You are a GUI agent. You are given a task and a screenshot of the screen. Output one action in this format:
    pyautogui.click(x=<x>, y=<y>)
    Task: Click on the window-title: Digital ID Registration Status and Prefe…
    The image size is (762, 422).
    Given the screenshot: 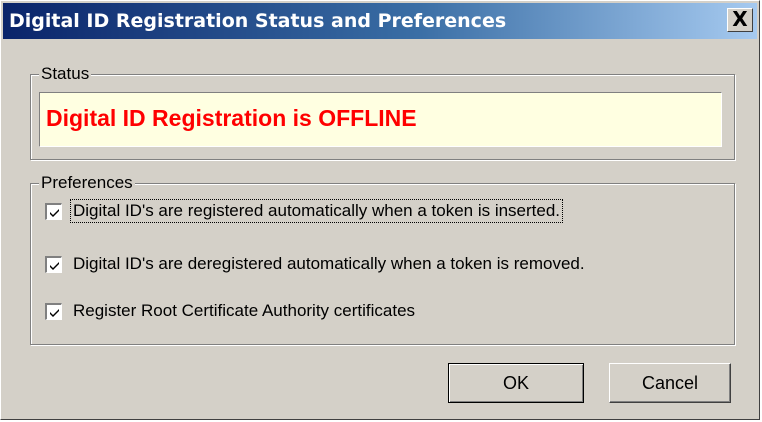 What is the action you would take?
    pyautogui.click(x=258, y=21)
    